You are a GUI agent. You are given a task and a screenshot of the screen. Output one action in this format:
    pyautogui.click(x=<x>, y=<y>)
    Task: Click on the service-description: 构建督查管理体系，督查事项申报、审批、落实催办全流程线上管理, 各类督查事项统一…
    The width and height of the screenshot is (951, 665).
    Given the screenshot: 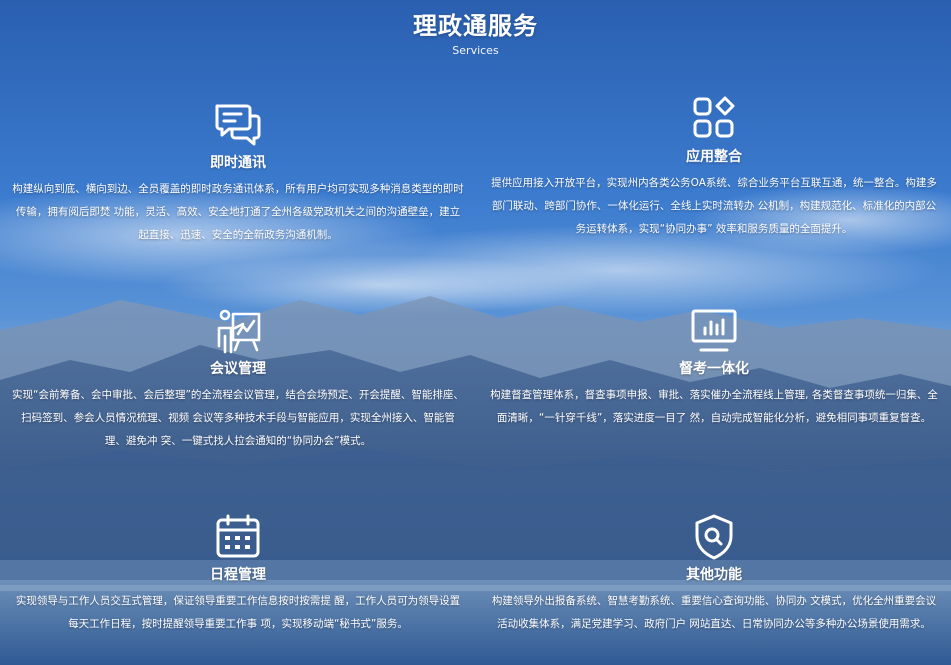 What is the action you would take?
    pyautogui.click(x=714, y=406)
    